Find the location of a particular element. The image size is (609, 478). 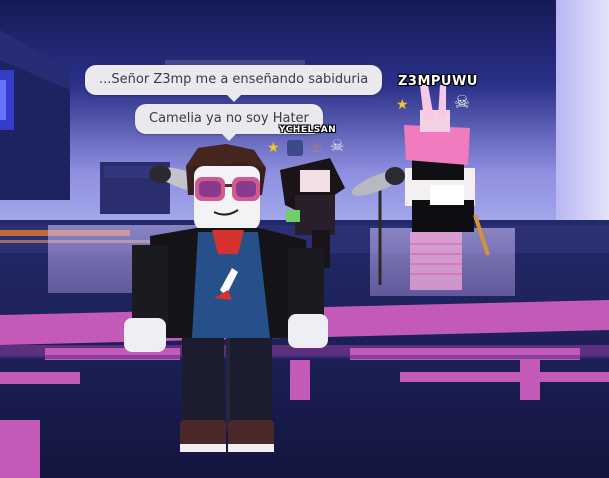

right-pillar is located at coordinates (582, 125).